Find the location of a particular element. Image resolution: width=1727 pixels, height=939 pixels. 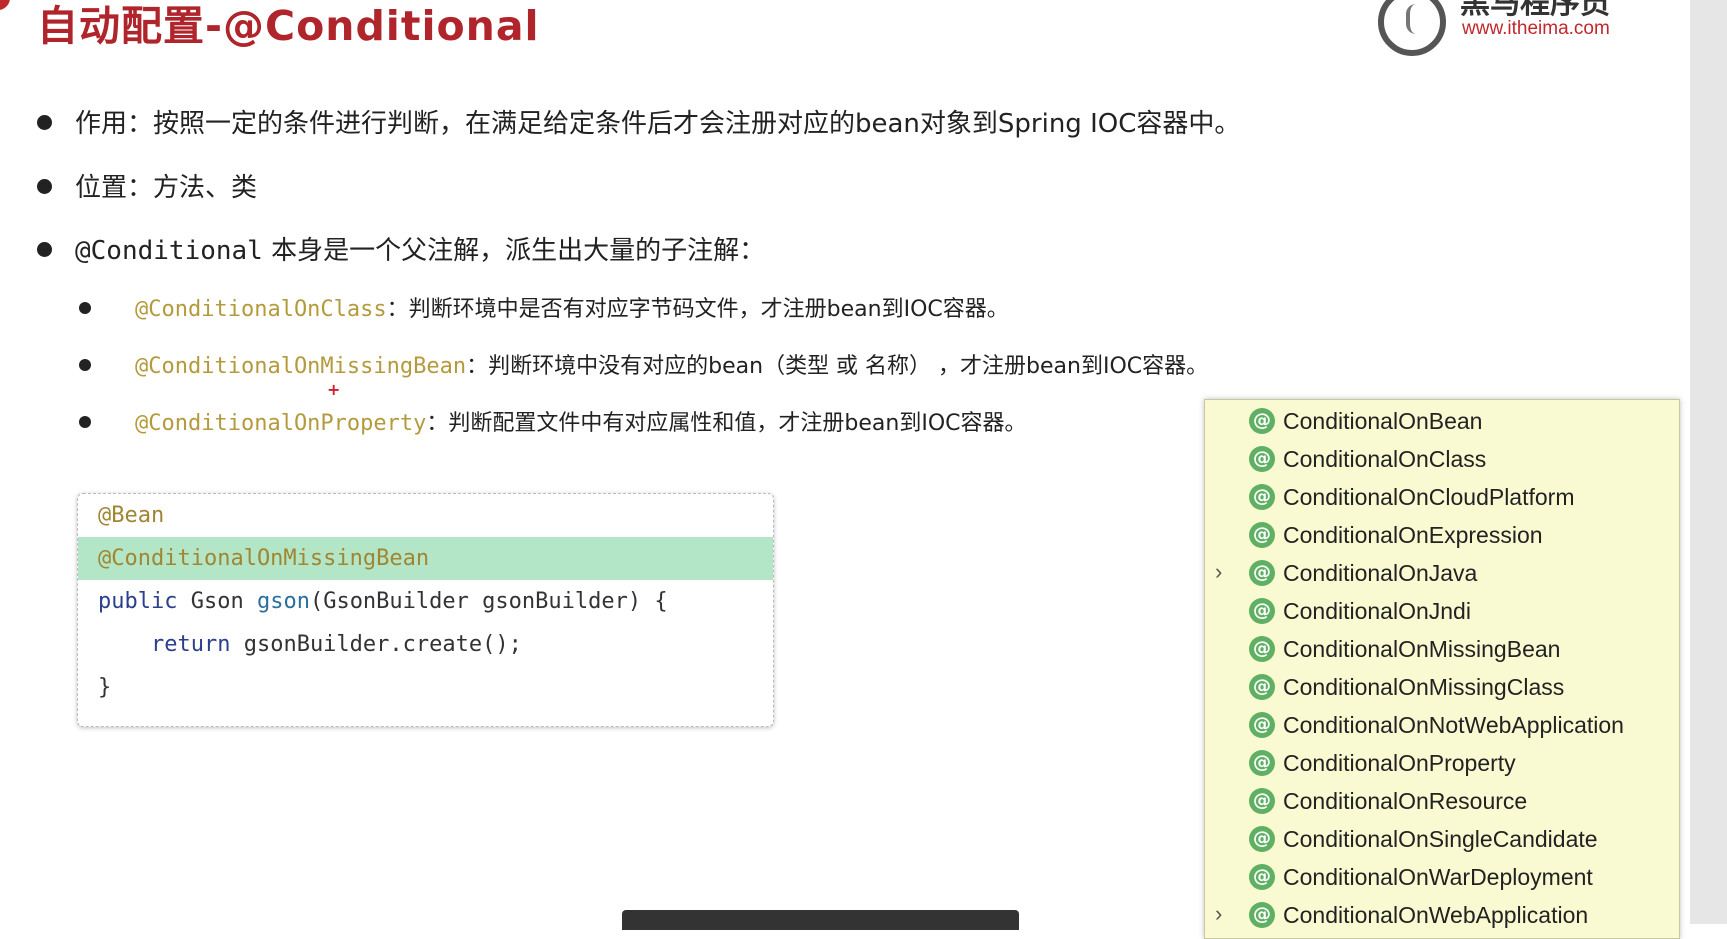

list-item: @ ConditionalOnMissingBean is located at coordinates (1442, 650).